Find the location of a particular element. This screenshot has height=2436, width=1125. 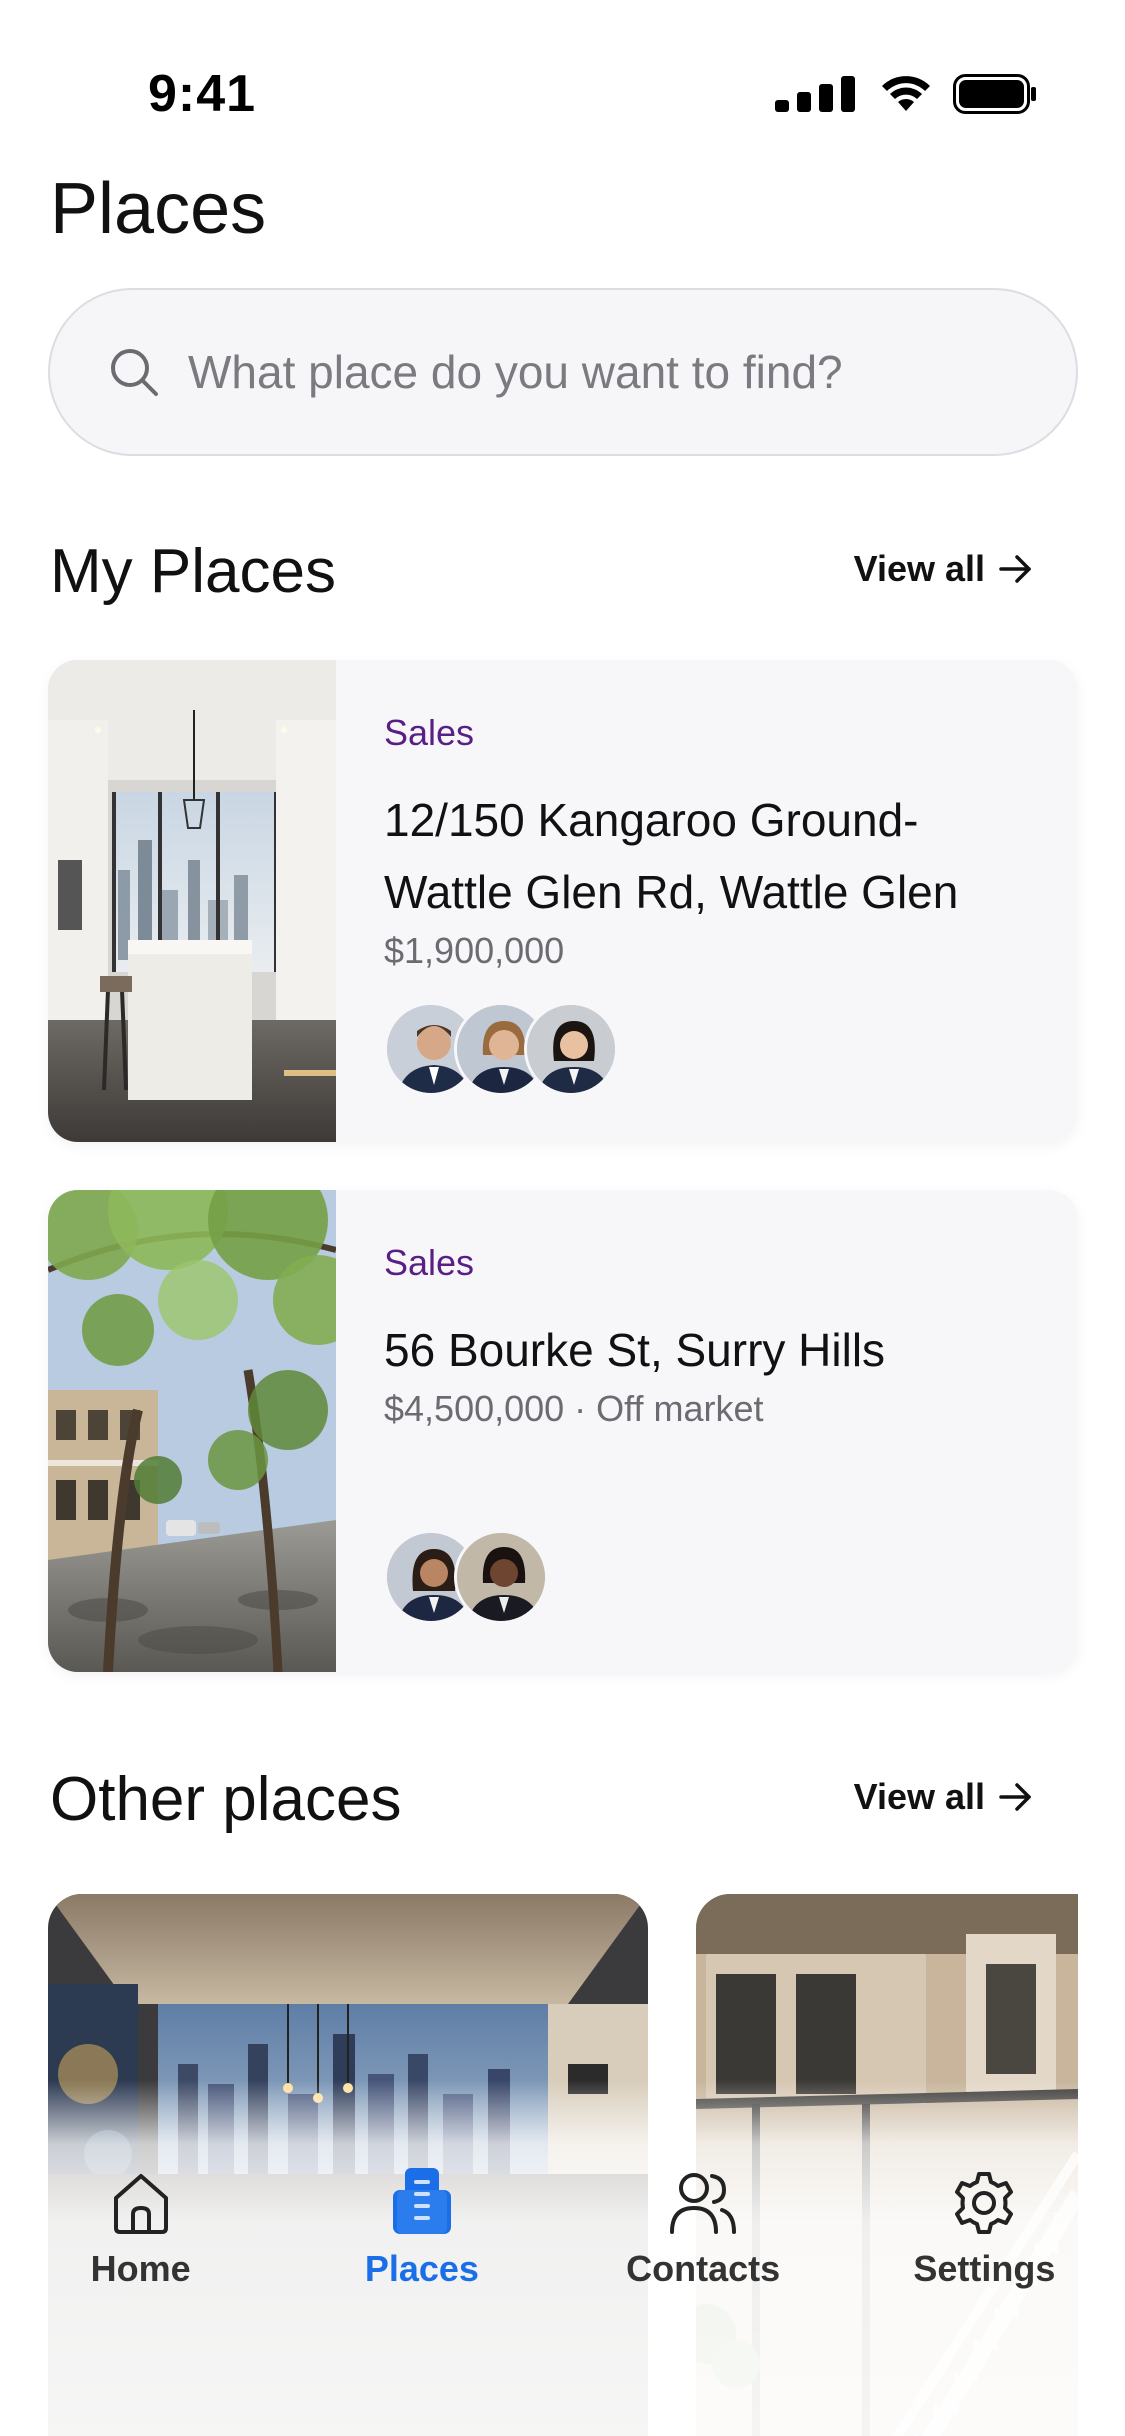

search-bar is located at coordinates (563, 372).